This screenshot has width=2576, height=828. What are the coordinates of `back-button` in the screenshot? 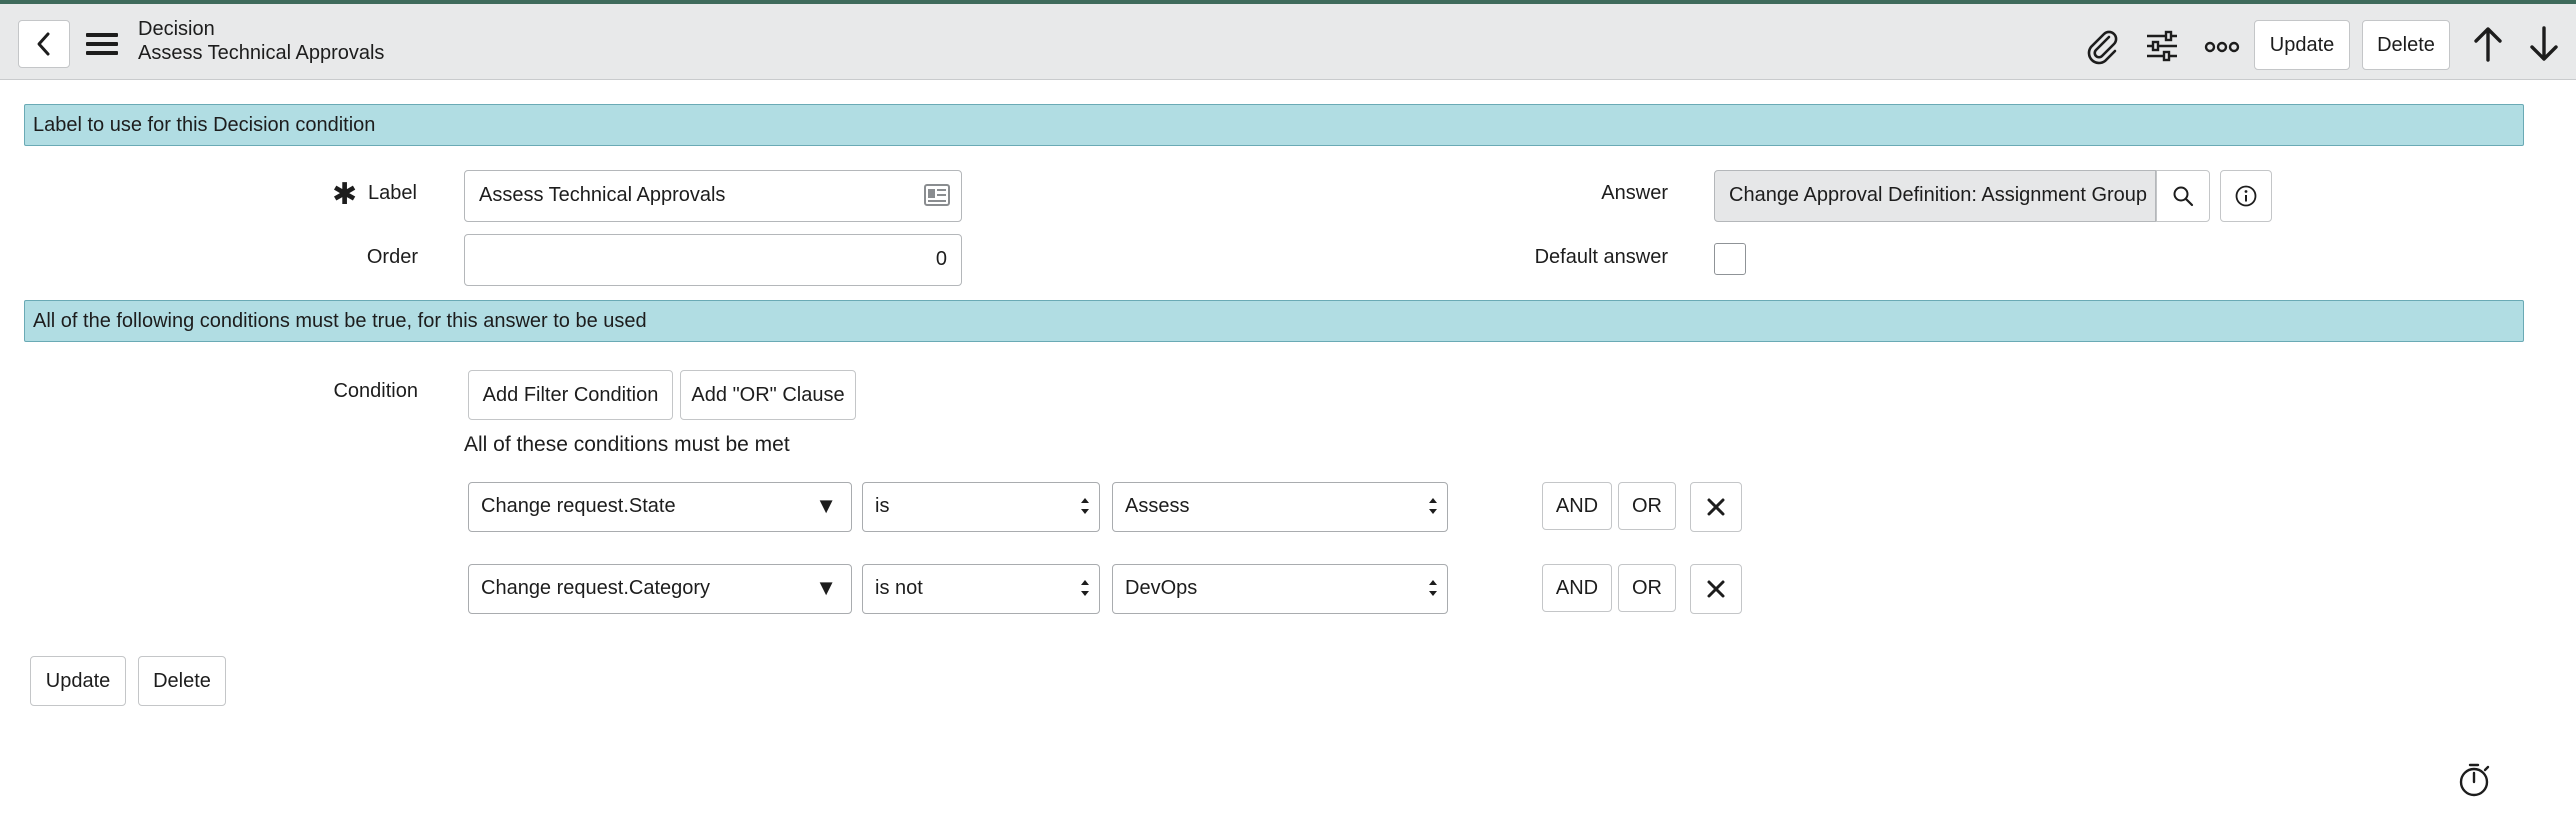 It's located at (44, 44).